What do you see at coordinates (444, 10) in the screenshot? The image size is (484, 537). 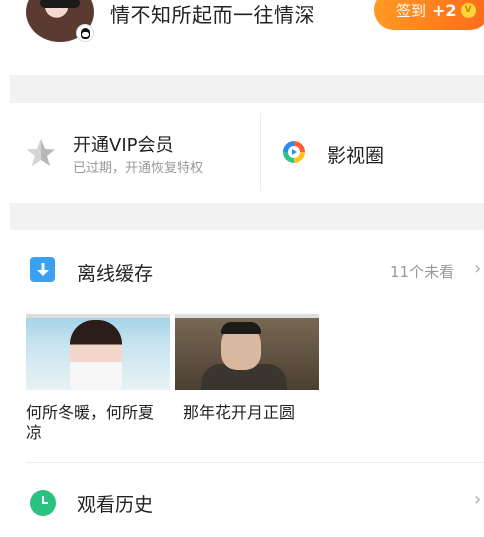 I see `signin-bonus: +2` at bounding box center [444, 10].